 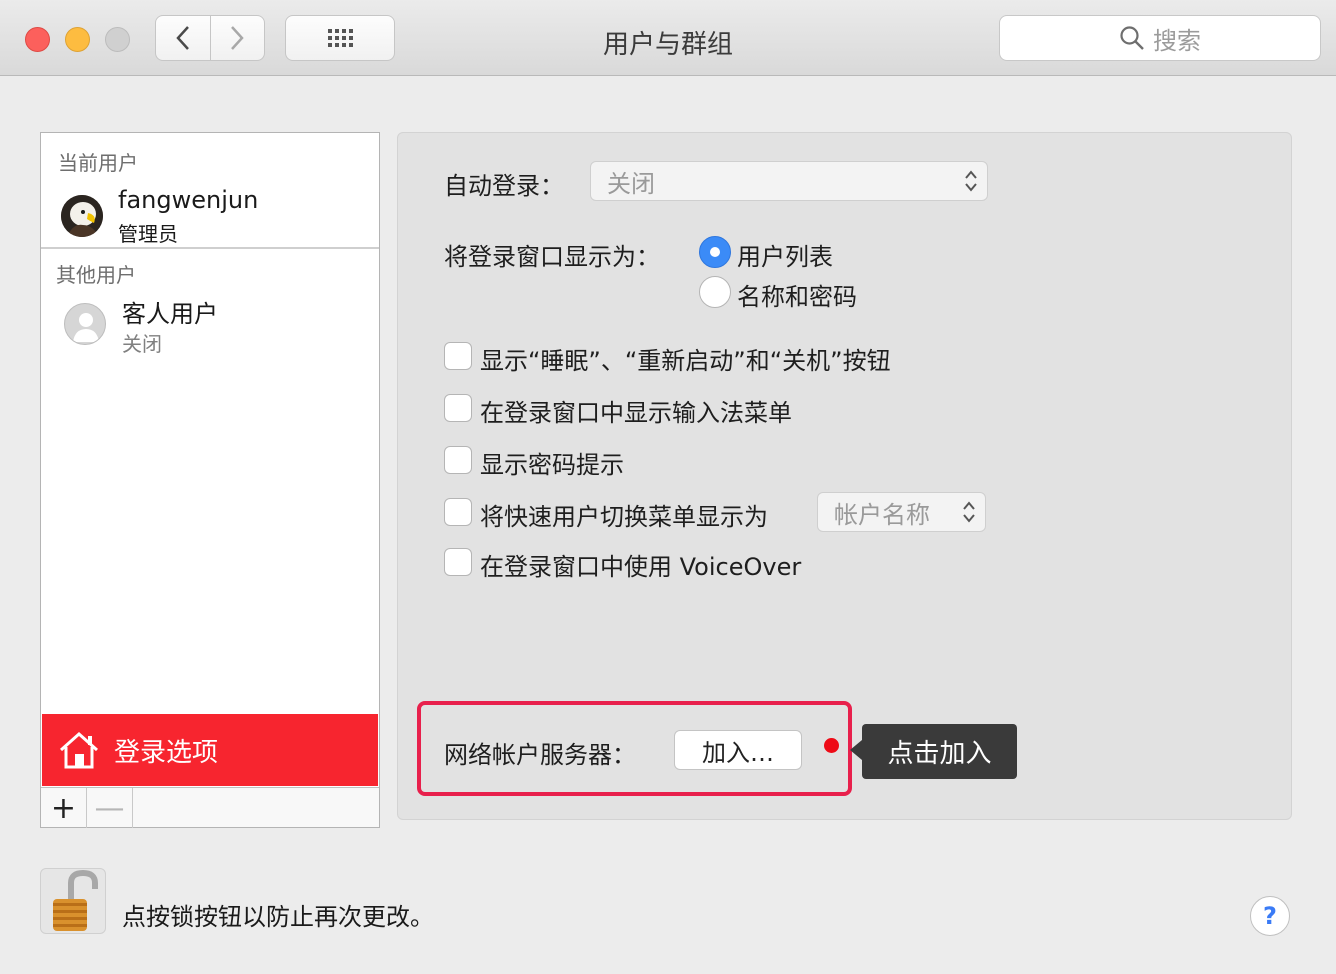 What do you see at coordinates (631, 183) in the screenshot?
I see `auto-login-value: 关闭` at bounding box center [631, 183].